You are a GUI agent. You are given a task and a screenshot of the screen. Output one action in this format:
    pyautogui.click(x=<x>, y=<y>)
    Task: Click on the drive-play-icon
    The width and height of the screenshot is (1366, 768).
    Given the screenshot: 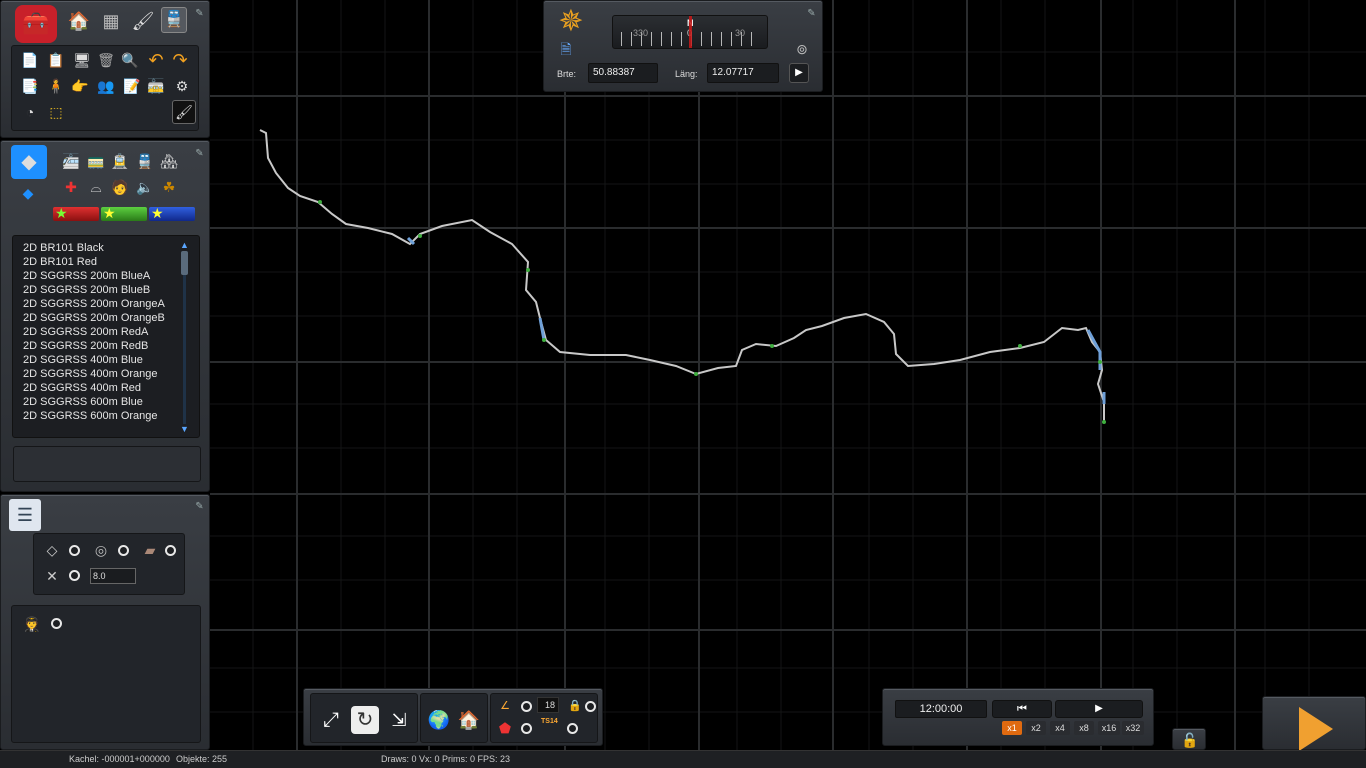 What is the action you would take?
    pyautogui.click(x=1316, y=729)
    